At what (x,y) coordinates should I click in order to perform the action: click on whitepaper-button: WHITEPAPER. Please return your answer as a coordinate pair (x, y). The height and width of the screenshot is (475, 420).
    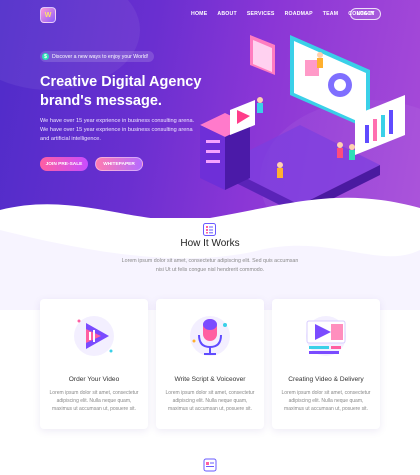
    Looking at the image, I should click on (119, 164).